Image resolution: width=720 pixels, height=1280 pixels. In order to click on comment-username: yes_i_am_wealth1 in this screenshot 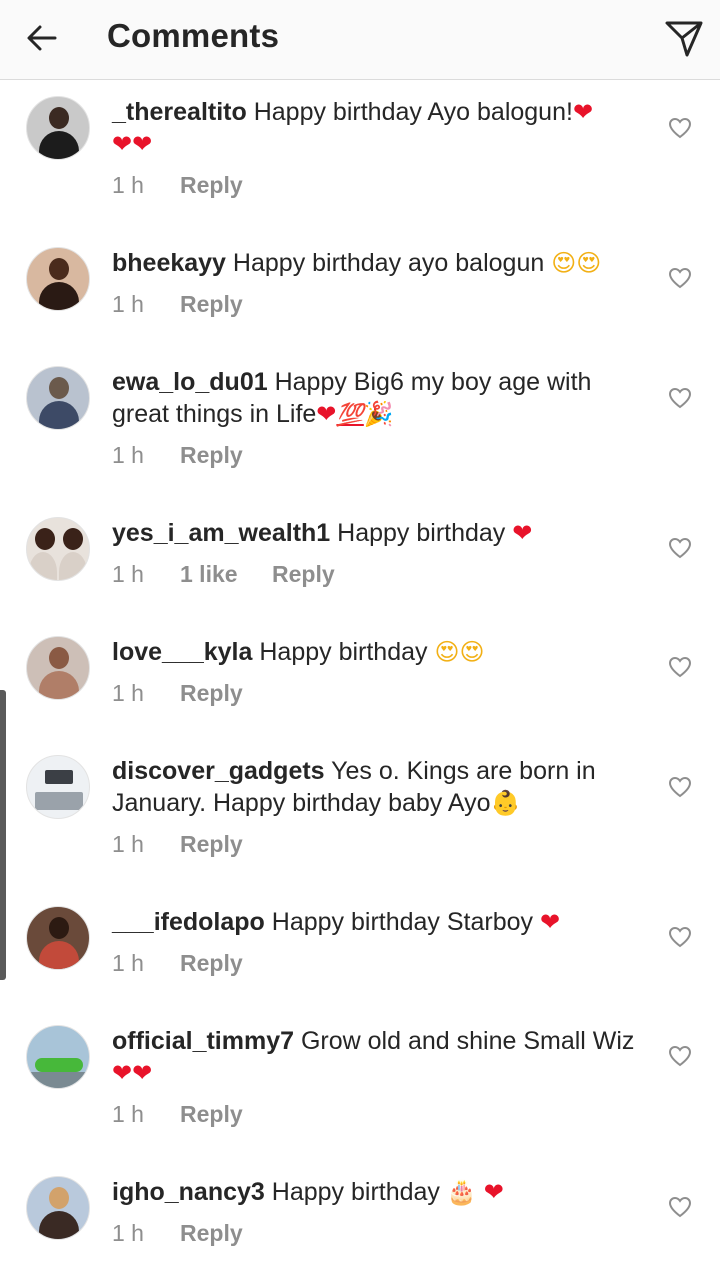, I will do `click(221, 533)`.